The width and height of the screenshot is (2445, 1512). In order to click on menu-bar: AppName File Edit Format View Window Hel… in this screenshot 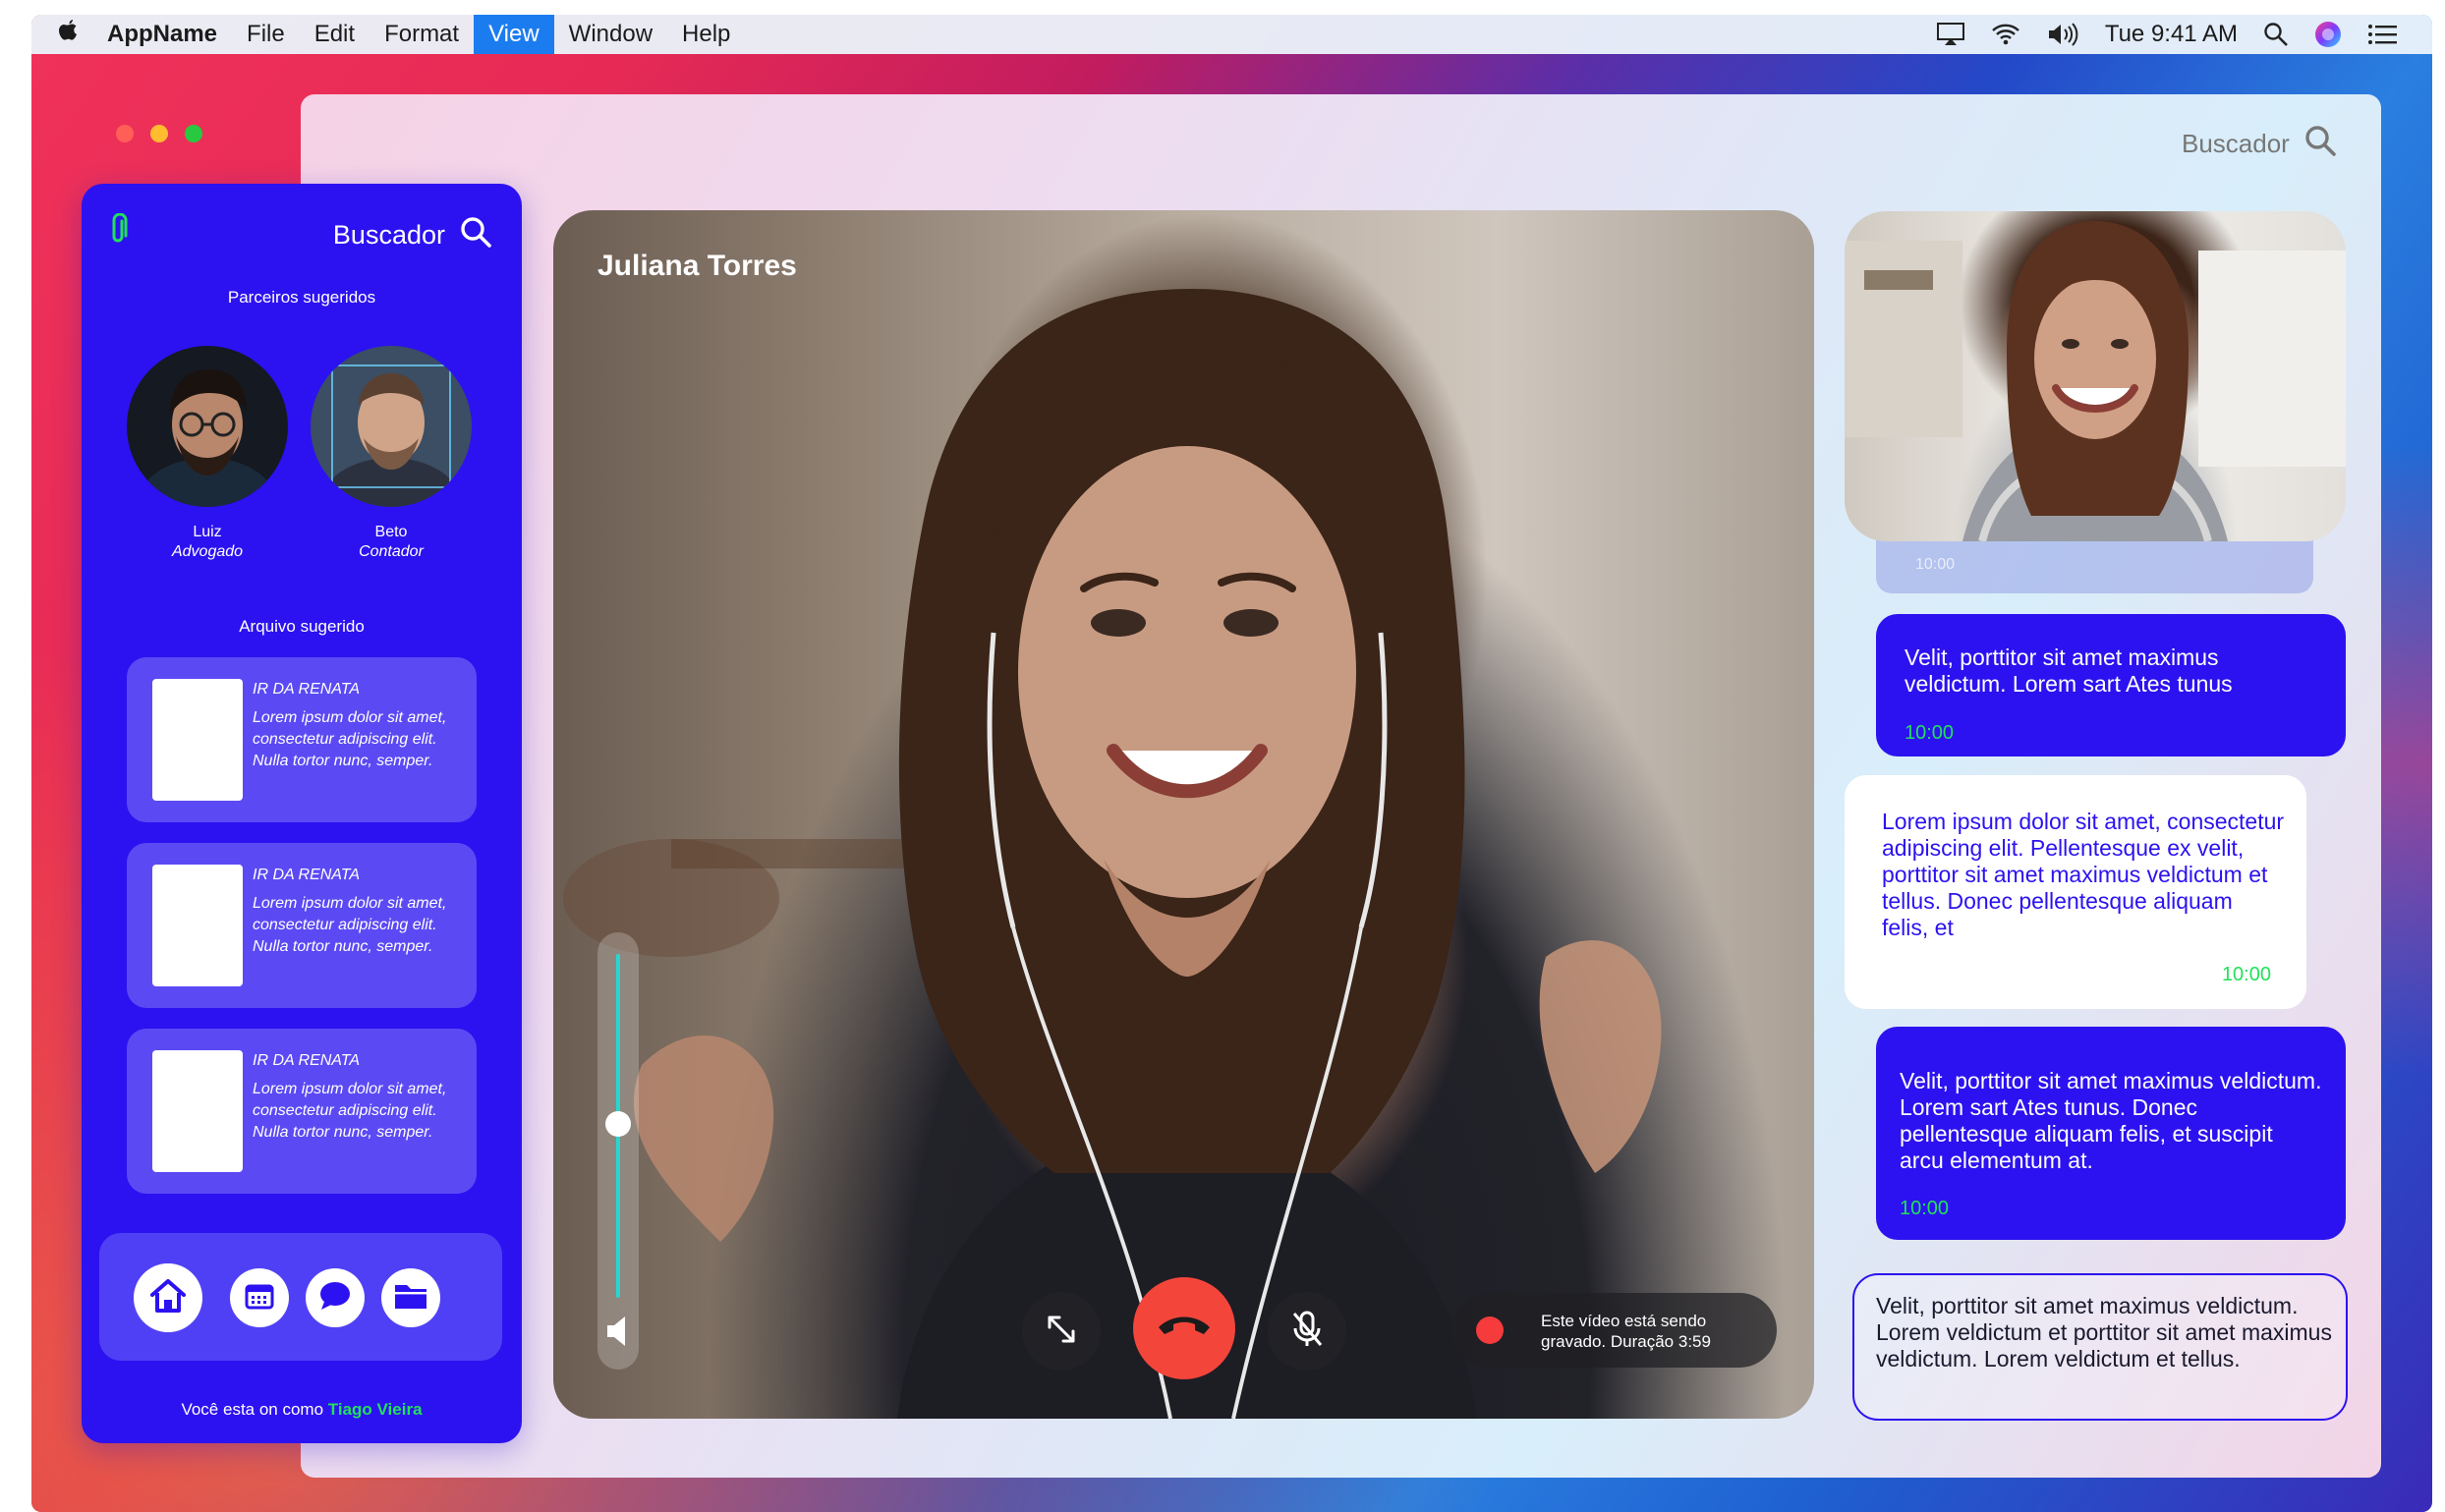, I will do `click(1232, 34)`.